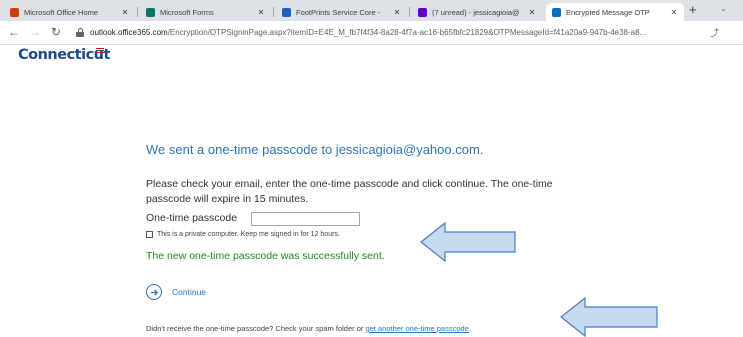 The width and height of the screenshot is (743, 337). I want to click on tab-encrypted-message: Encrypted Message OTP ✕, so click(615, 12).